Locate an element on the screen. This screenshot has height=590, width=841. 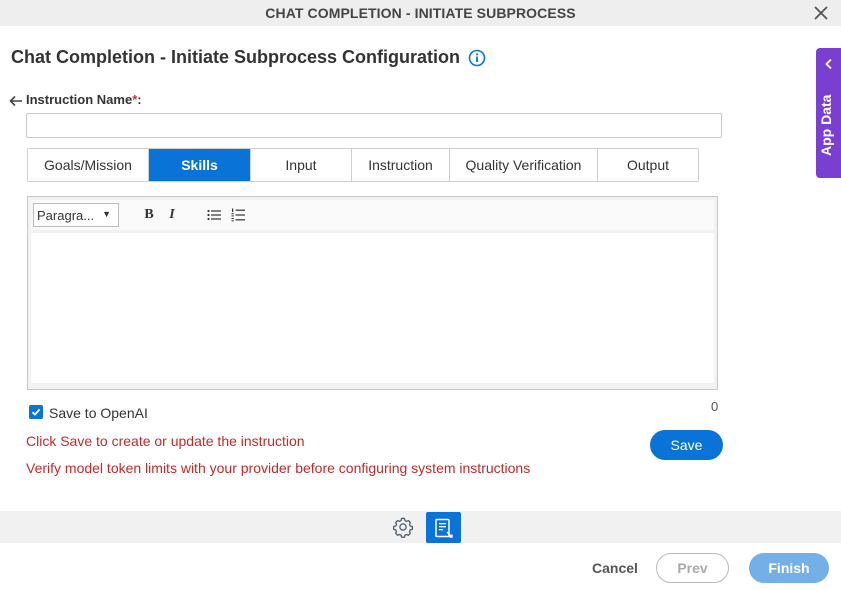
character-count: 0 is located at coordinates (715, 406).